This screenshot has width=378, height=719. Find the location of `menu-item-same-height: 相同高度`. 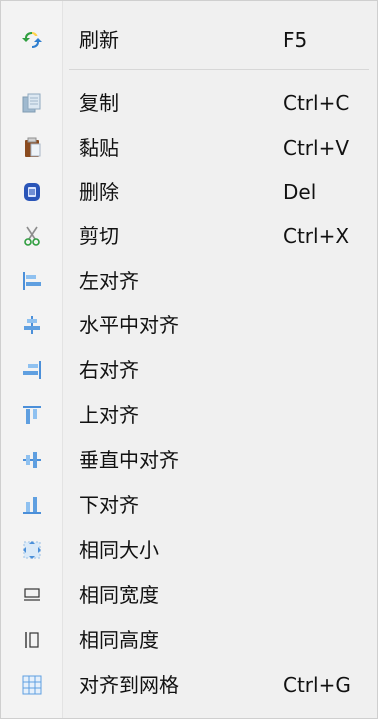

menu-item-same-height: 相同高度 is located at coordinates (189, 640).